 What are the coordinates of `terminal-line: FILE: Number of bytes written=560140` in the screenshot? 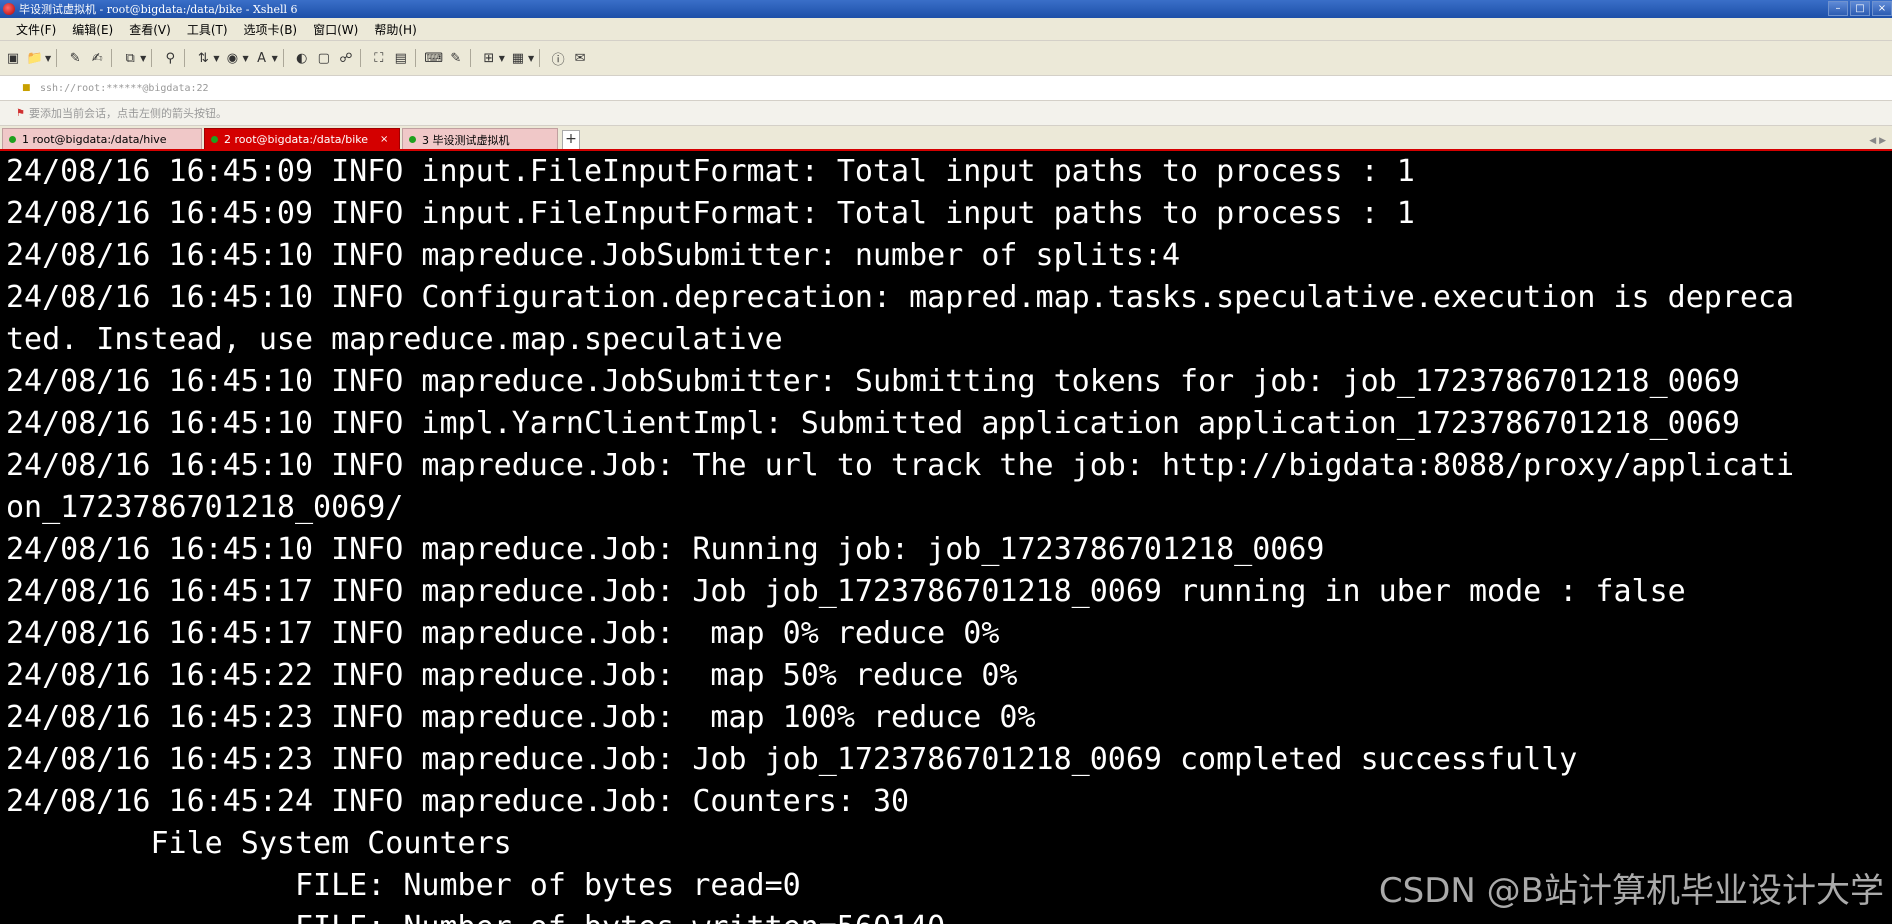 It's located at (475, 915).